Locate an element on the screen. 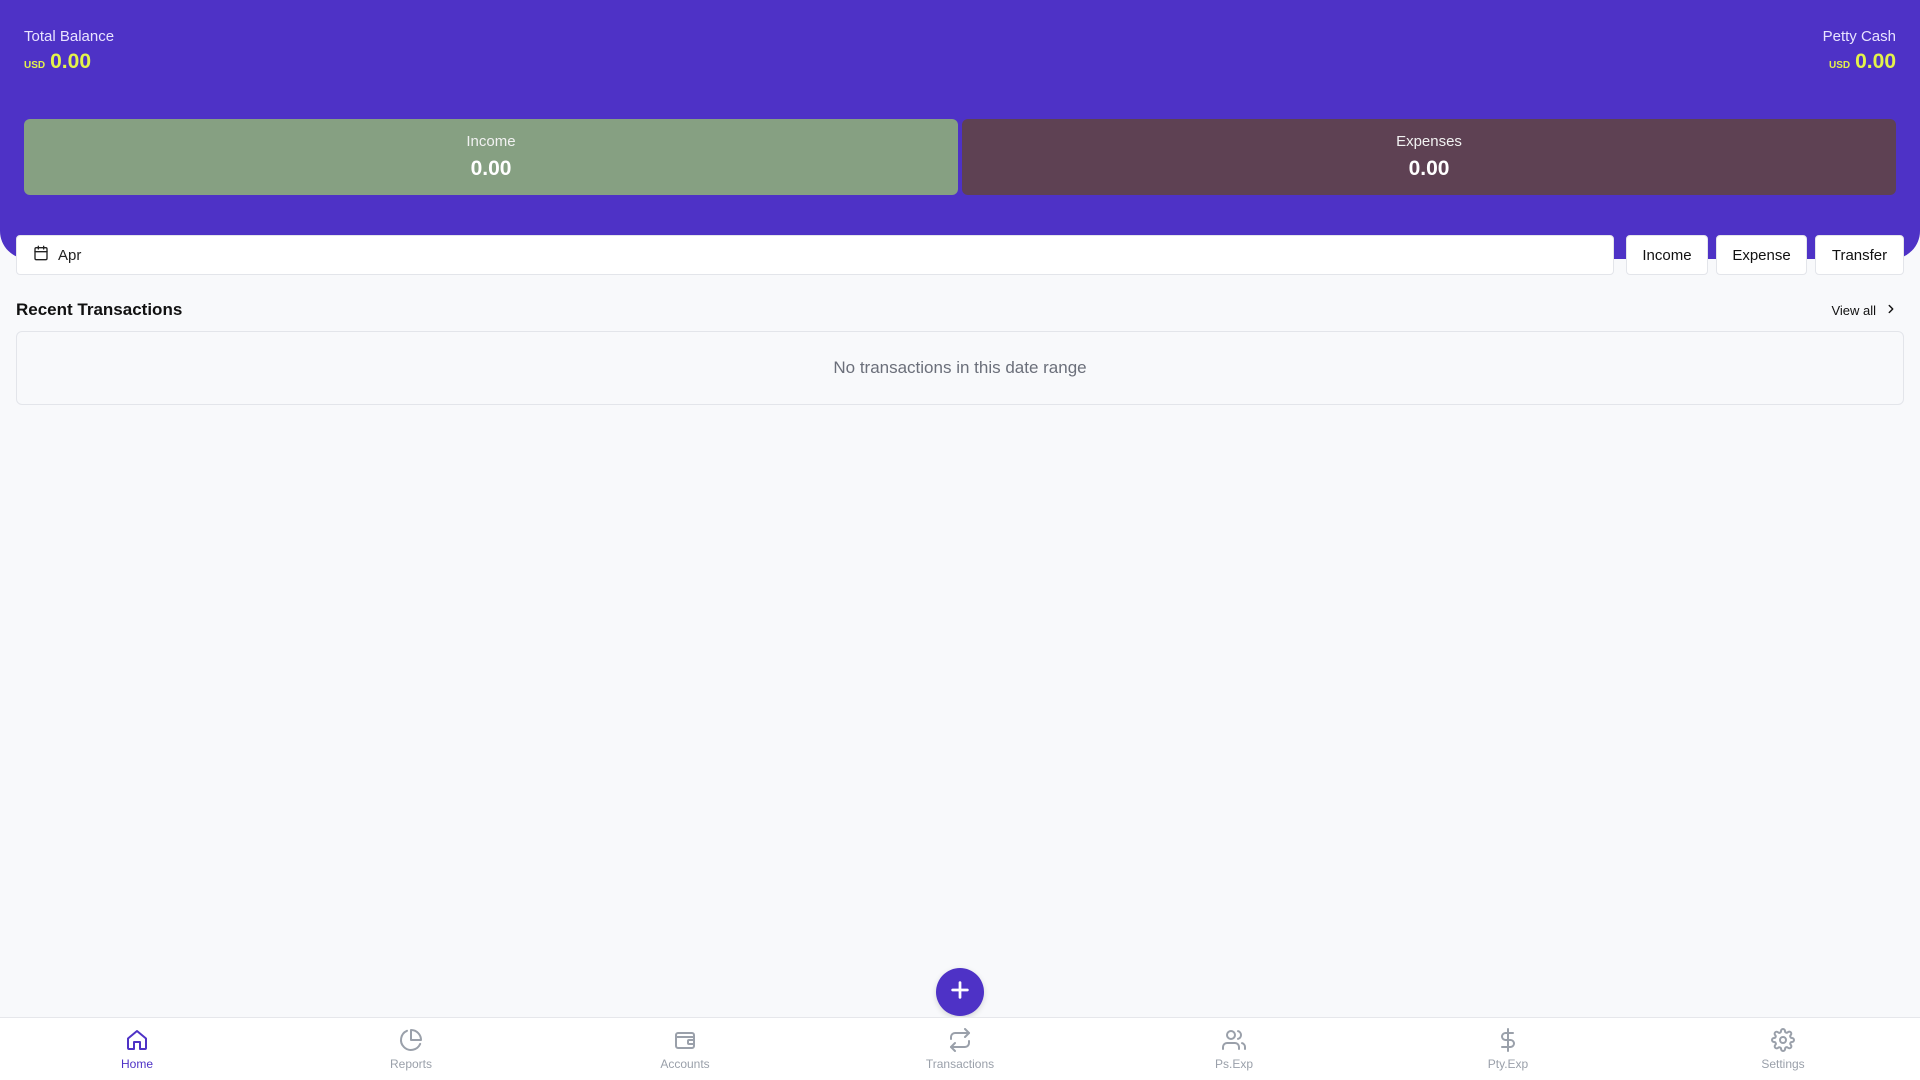  petty-cash: Petty Cash USD 0.00 is located at coordinates (1859, 51).